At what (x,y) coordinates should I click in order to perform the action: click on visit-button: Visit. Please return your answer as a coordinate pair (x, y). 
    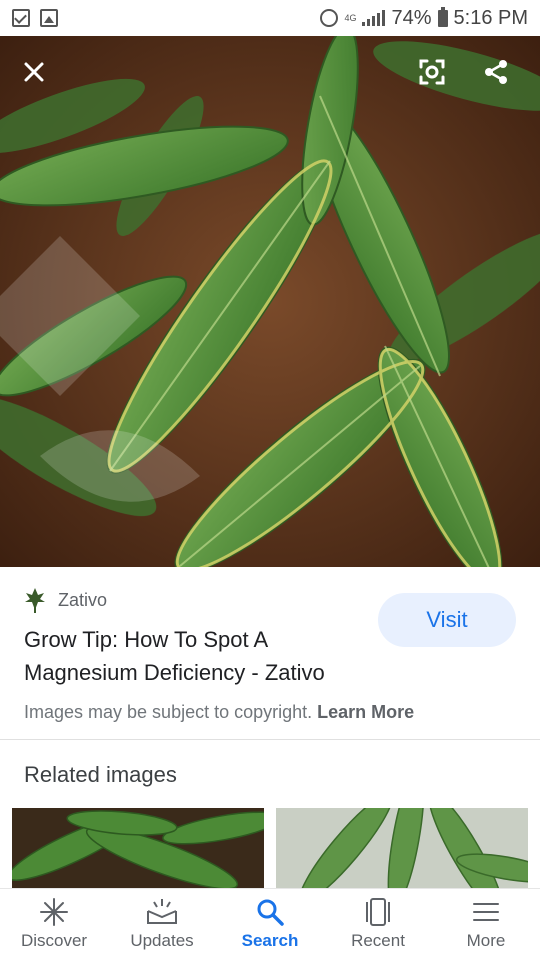
    Looking at the image, I should click on (447, 620).